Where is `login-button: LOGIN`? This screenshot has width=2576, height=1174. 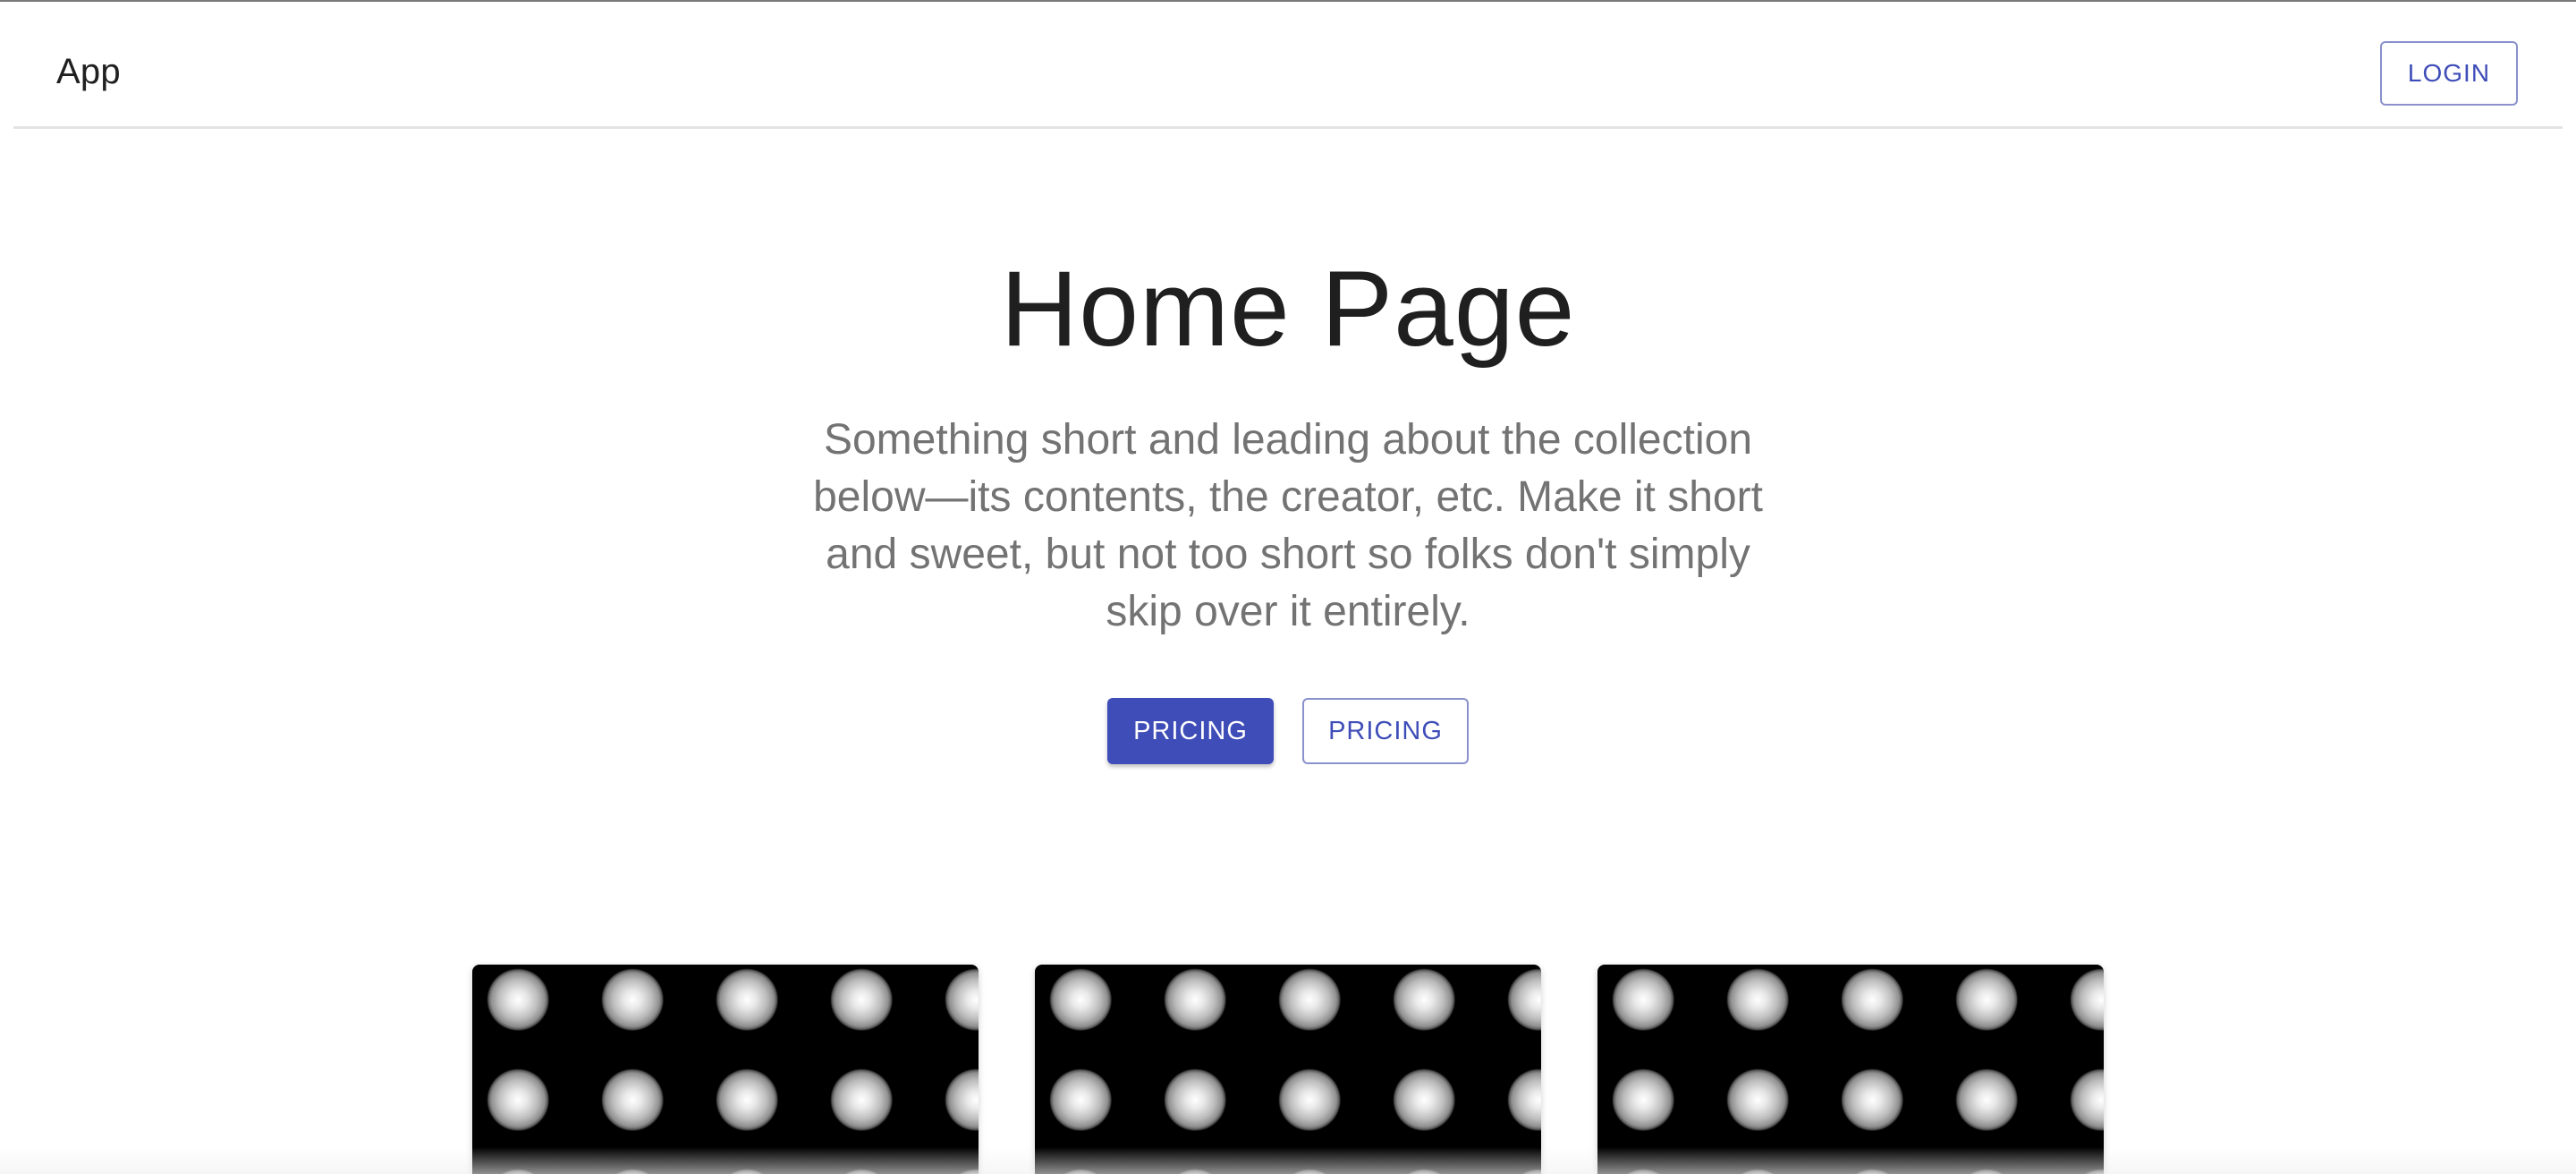 login-button: LOGIN is located at coordinates (2449, 73).